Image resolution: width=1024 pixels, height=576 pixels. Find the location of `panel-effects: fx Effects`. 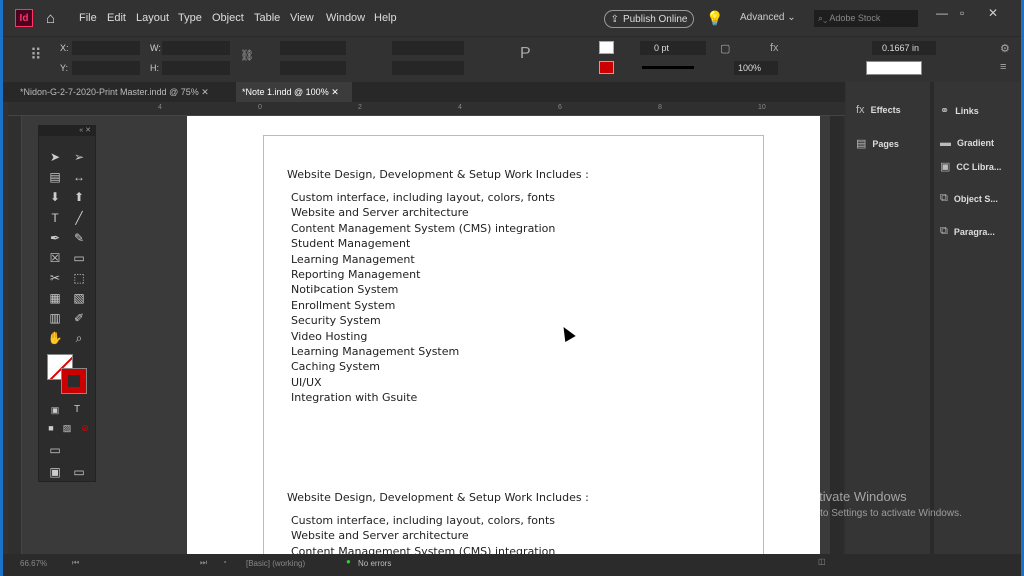

panel-effects: fx Effects is located at coordinates (878, 110).